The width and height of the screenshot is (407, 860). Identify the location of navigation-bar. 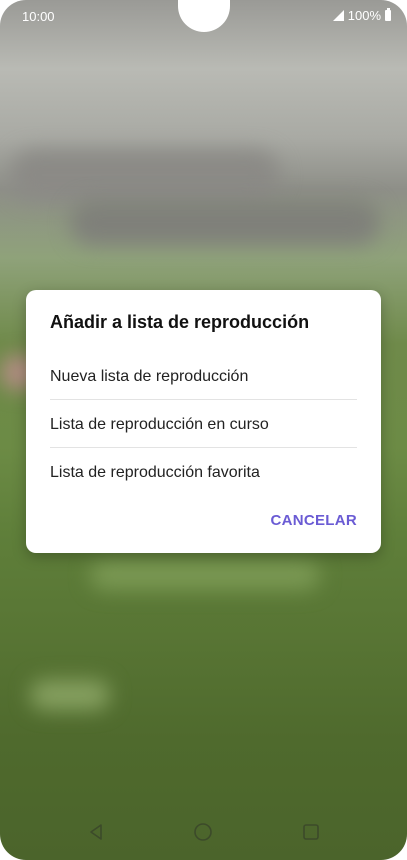
(203, 832).